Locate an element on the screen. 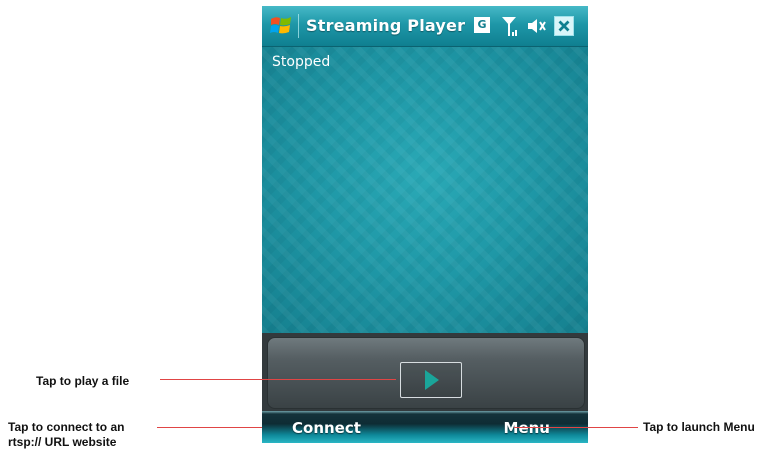  callout-connect-text: Tap to connect to an rtsp:// URL website is located at coordinates (66, 435).